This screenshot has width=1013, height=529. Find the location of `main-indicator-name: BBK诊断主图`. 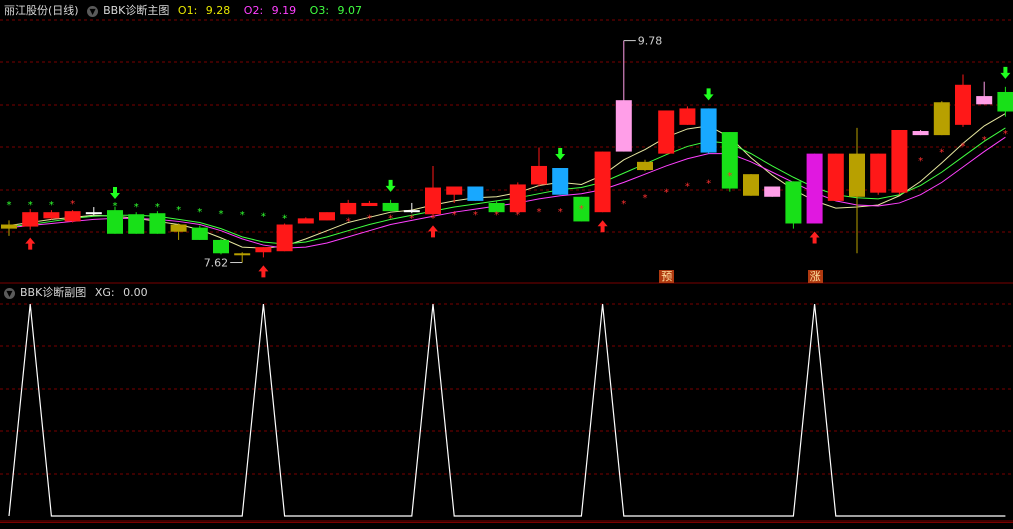

main-indicator-name: BBK诊断主图 is located at coordinates (136, 10).